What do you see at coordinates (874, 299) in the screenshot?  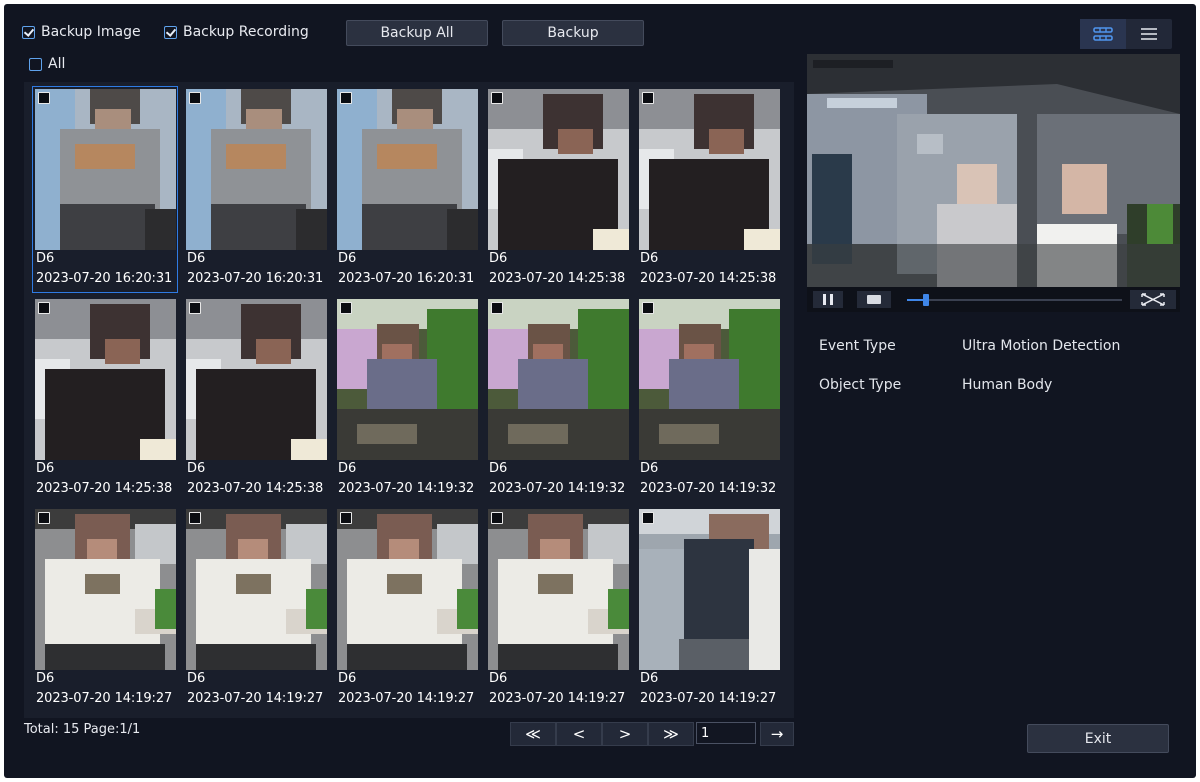 I see `stop-button` at bounding box center [874, 299].